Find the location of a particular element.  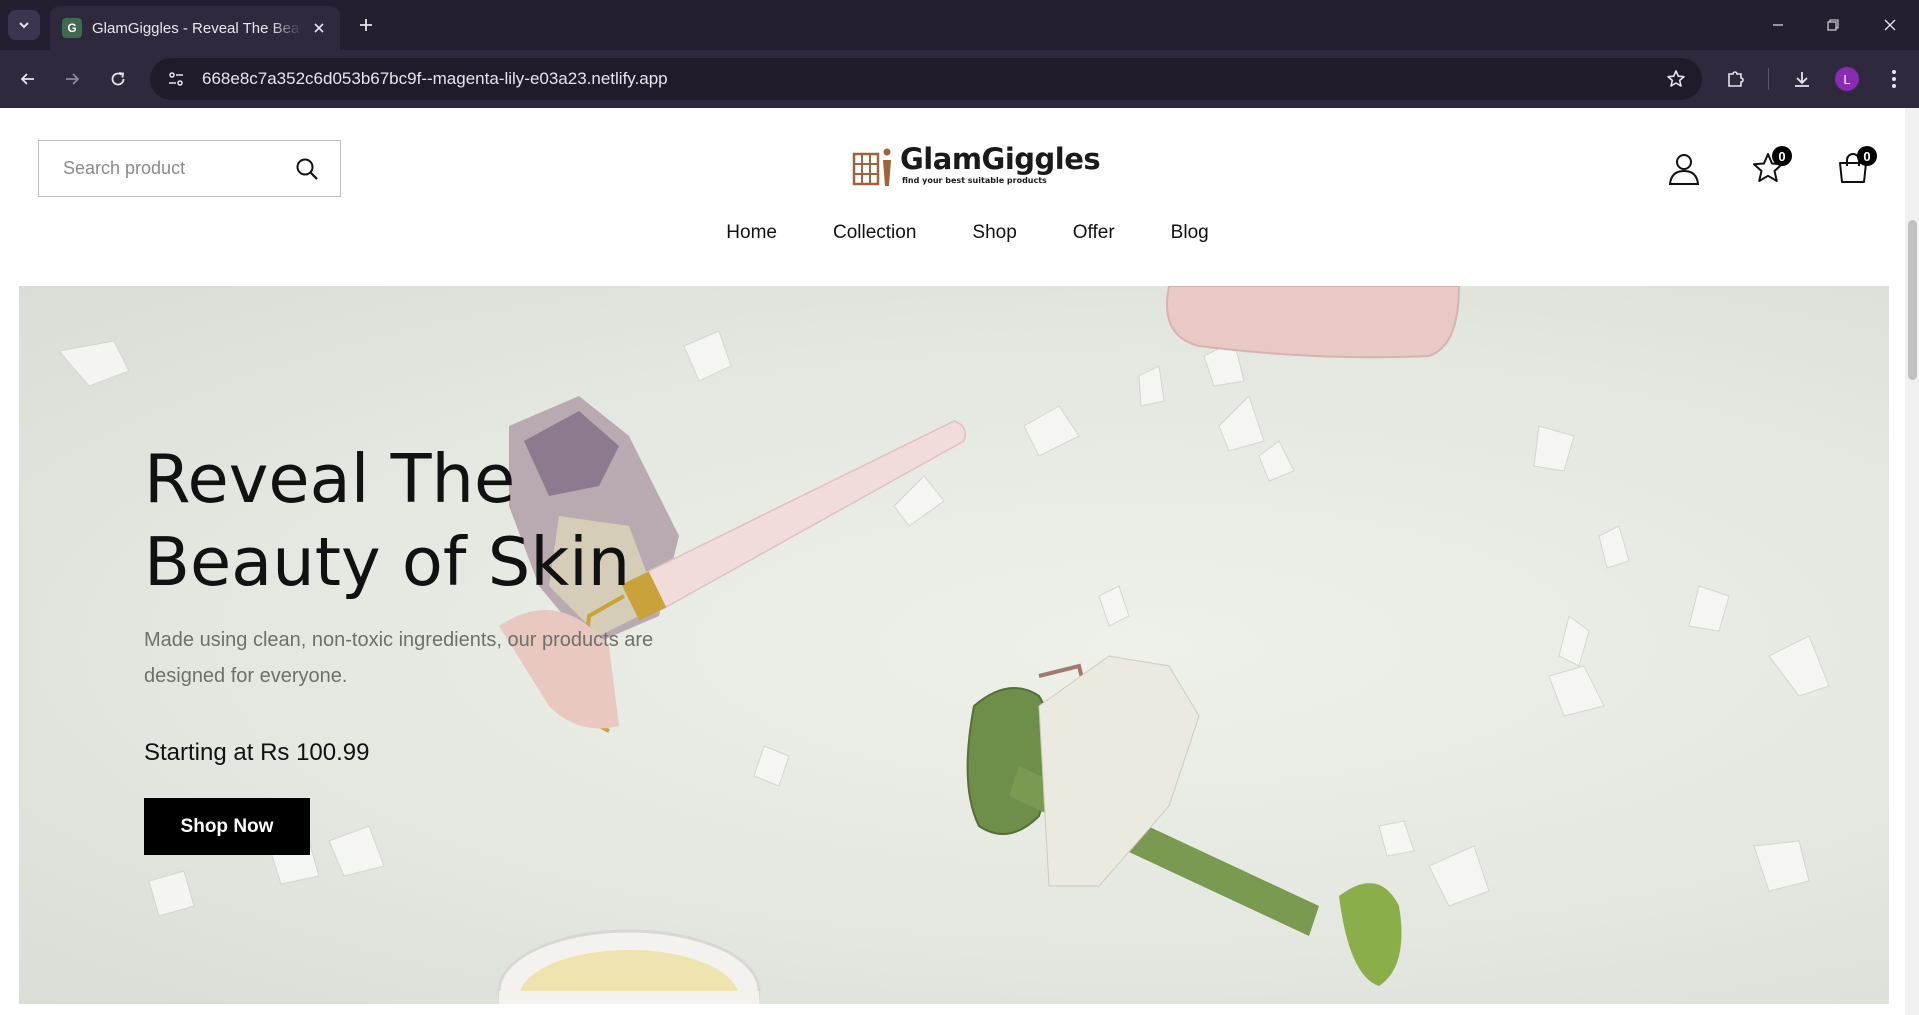

logo-tagline: find your best suitable products is located at coordinates (974, 180).